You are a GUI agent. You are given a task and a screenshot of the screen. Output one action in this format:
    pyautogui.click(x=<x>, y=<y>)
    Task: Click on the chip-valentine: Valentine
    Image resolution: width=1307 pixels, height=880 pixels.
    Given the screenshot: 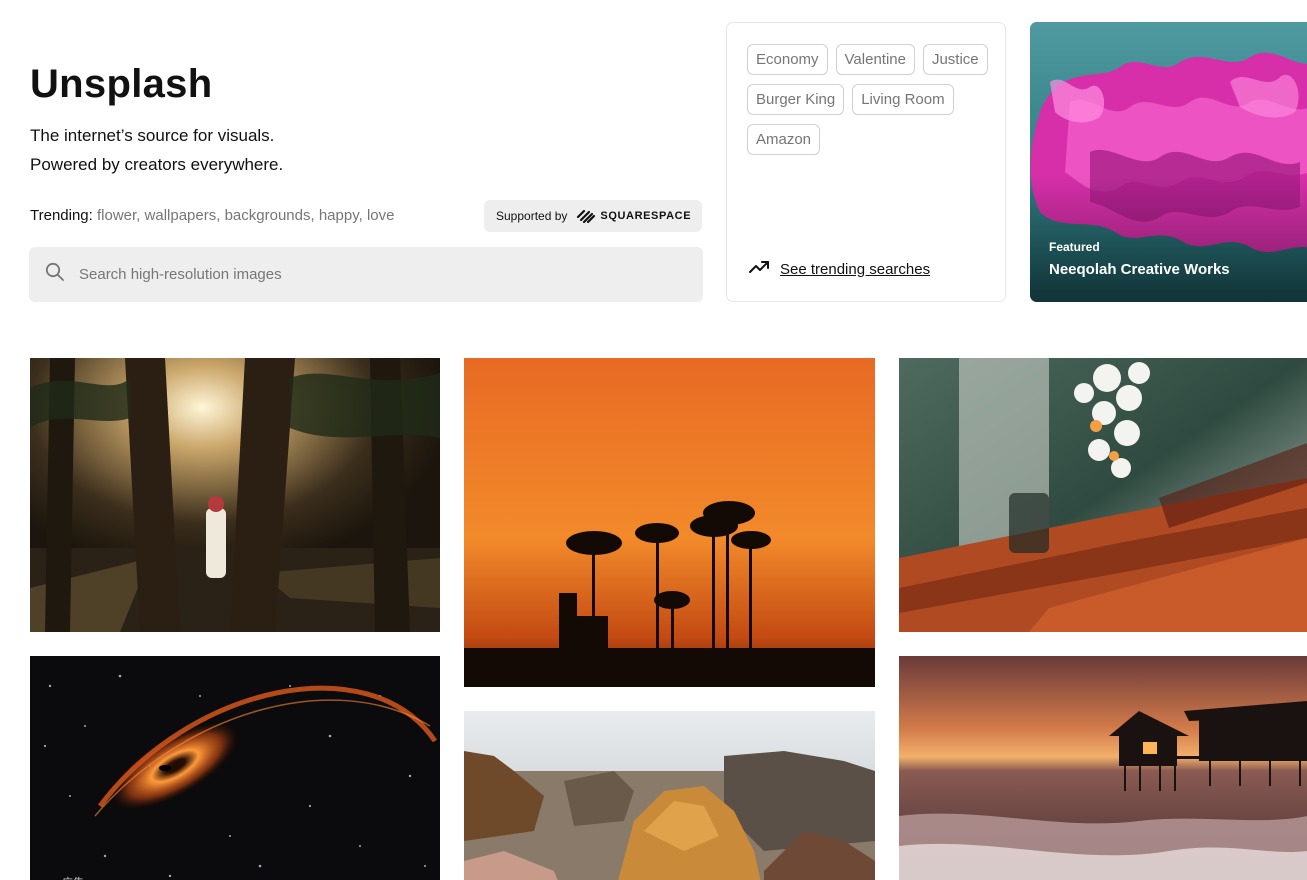 What is the action you would take?
    pyautogui.click(x=875, y=59)
    